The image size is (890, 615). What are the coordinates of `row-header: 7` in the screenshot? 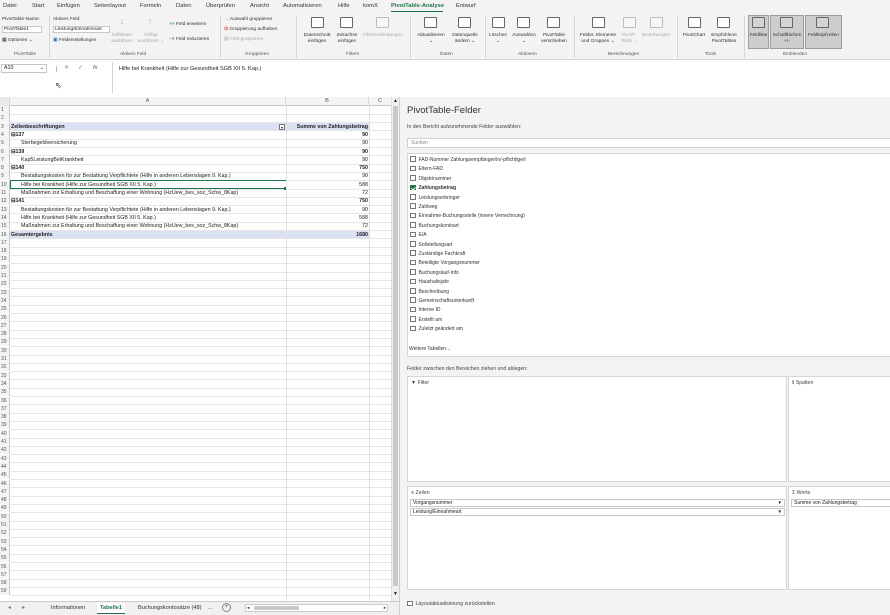 It's located at (5, 159).